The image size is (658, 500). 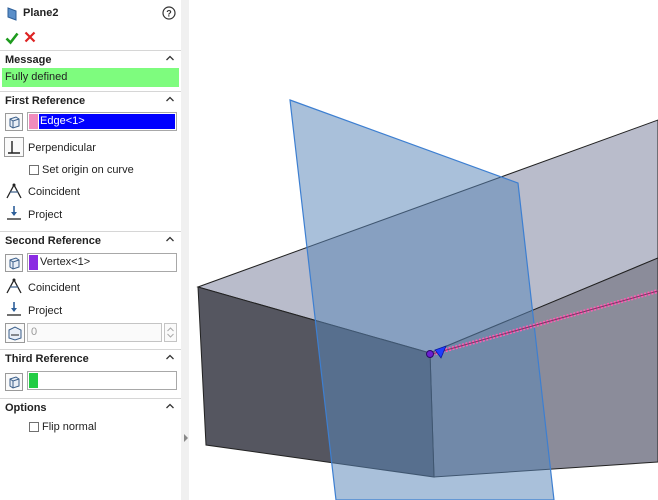 I want to click on first-reference-value: Edge<1>, so click(x=62, y=121).